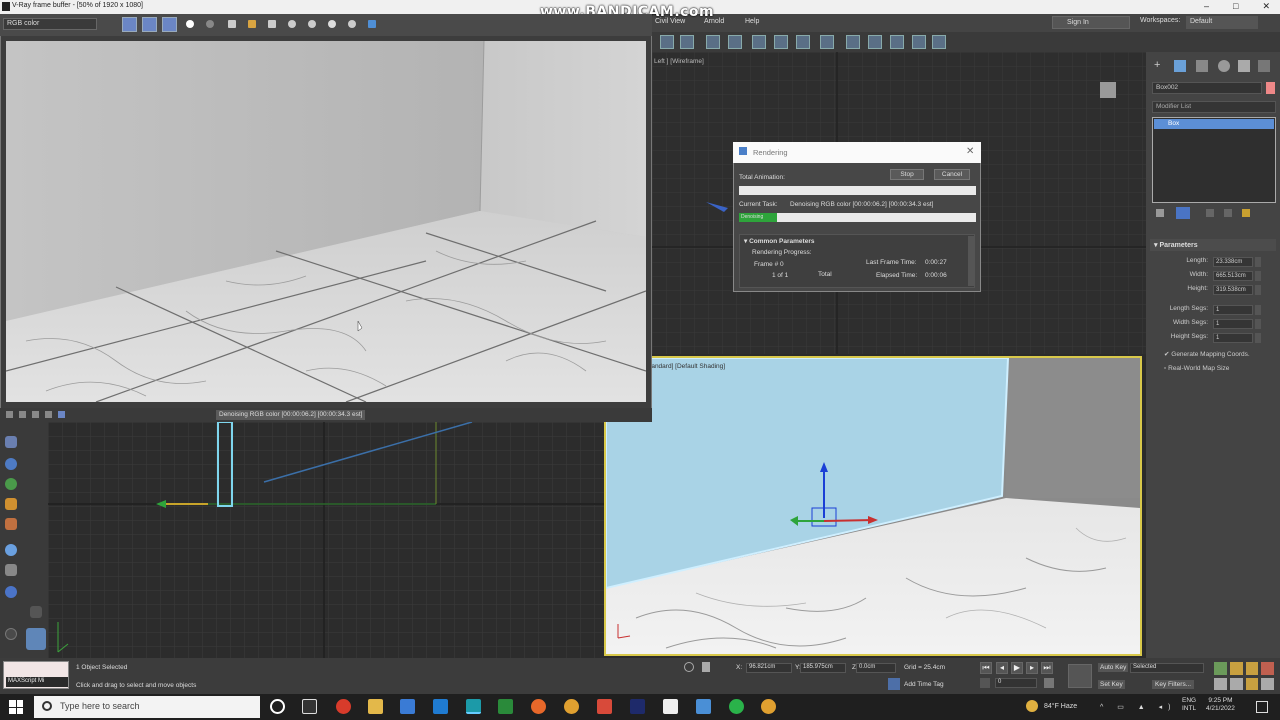 The image size is (1280, 720). I want to click on cancel-button: Cancel, so click(952, 174).